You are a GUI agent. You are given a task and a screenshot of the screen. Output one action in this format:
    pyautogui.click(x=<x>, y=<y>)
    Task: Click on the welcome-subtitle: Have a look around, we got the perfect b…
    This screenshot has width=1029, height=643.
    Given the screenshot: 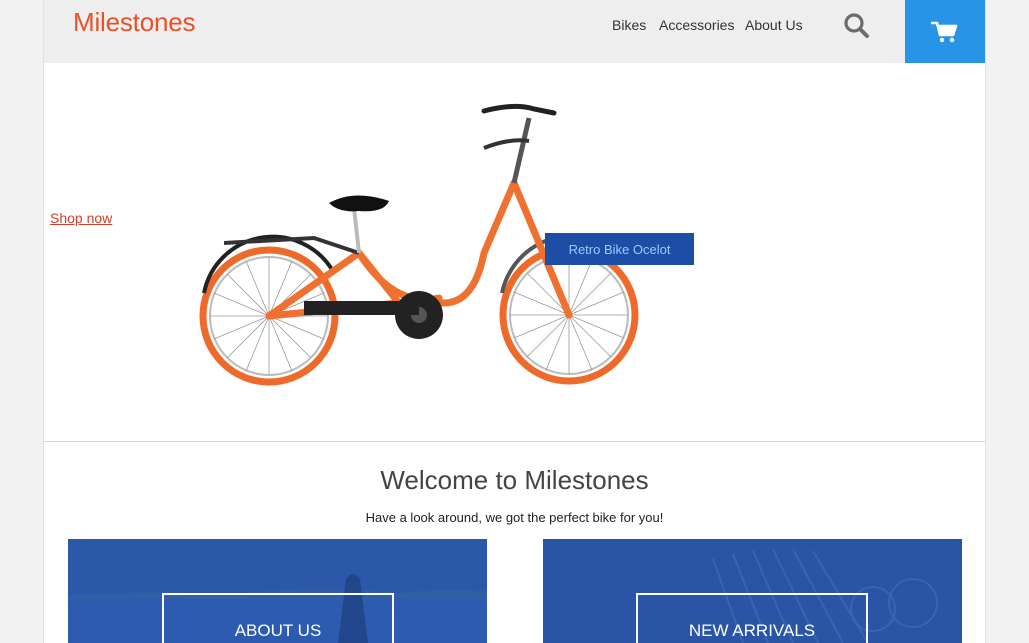 What is the action you would take?
    pyautogui.click(x=514, y=517)
    